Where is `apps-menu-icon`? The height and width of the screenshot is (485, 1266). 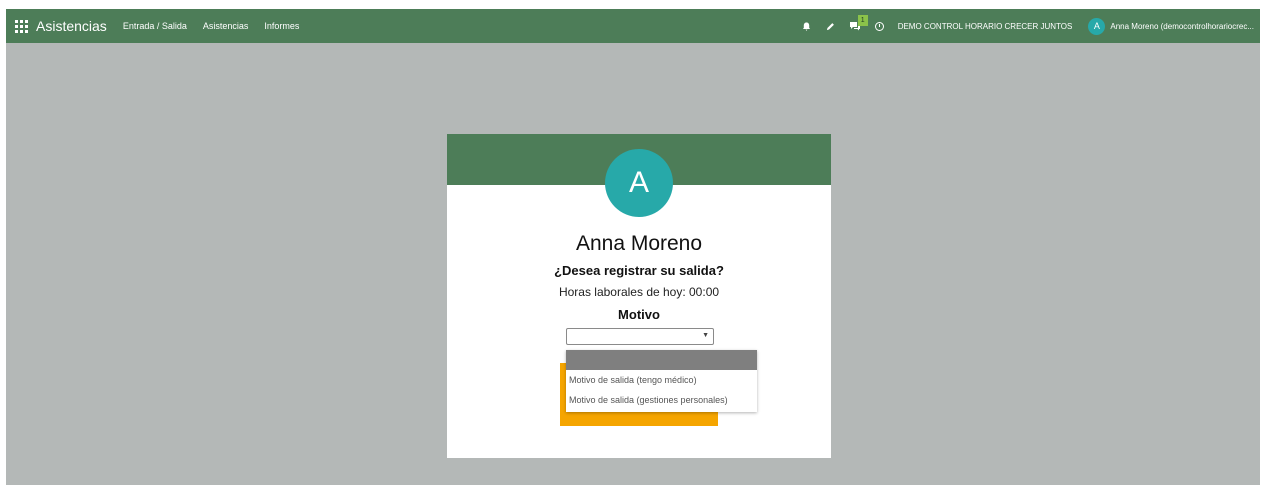
apps-menu-icon is located at coordinates (21, 26).